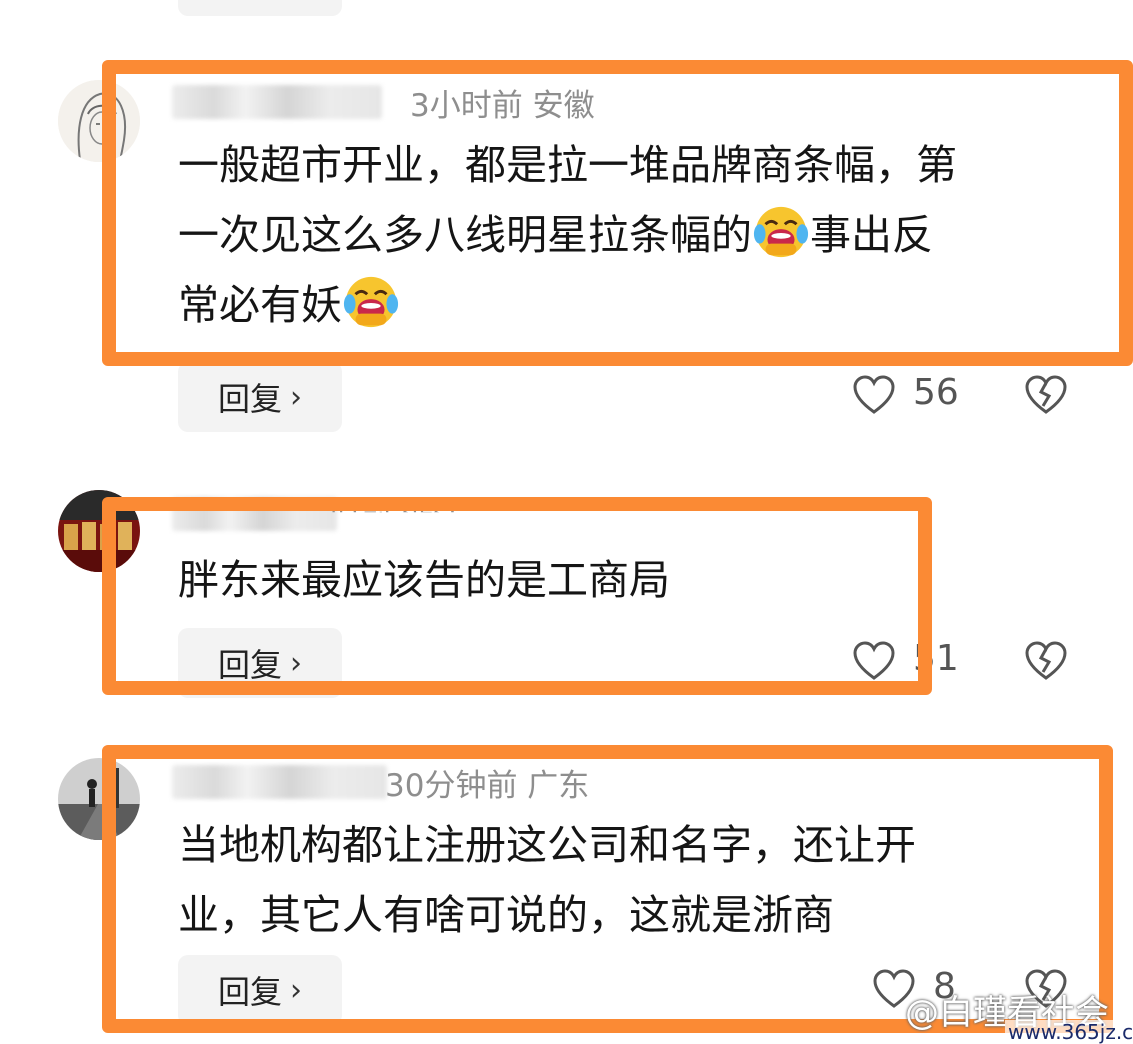  I want to click on chevron-right-icon: ›, so click(296, 397).